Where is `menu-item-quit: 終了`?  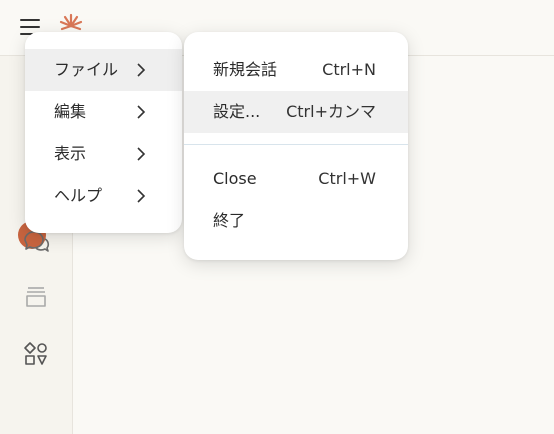
menu-item-quit: 終了 is located at coordinates (296, 221).